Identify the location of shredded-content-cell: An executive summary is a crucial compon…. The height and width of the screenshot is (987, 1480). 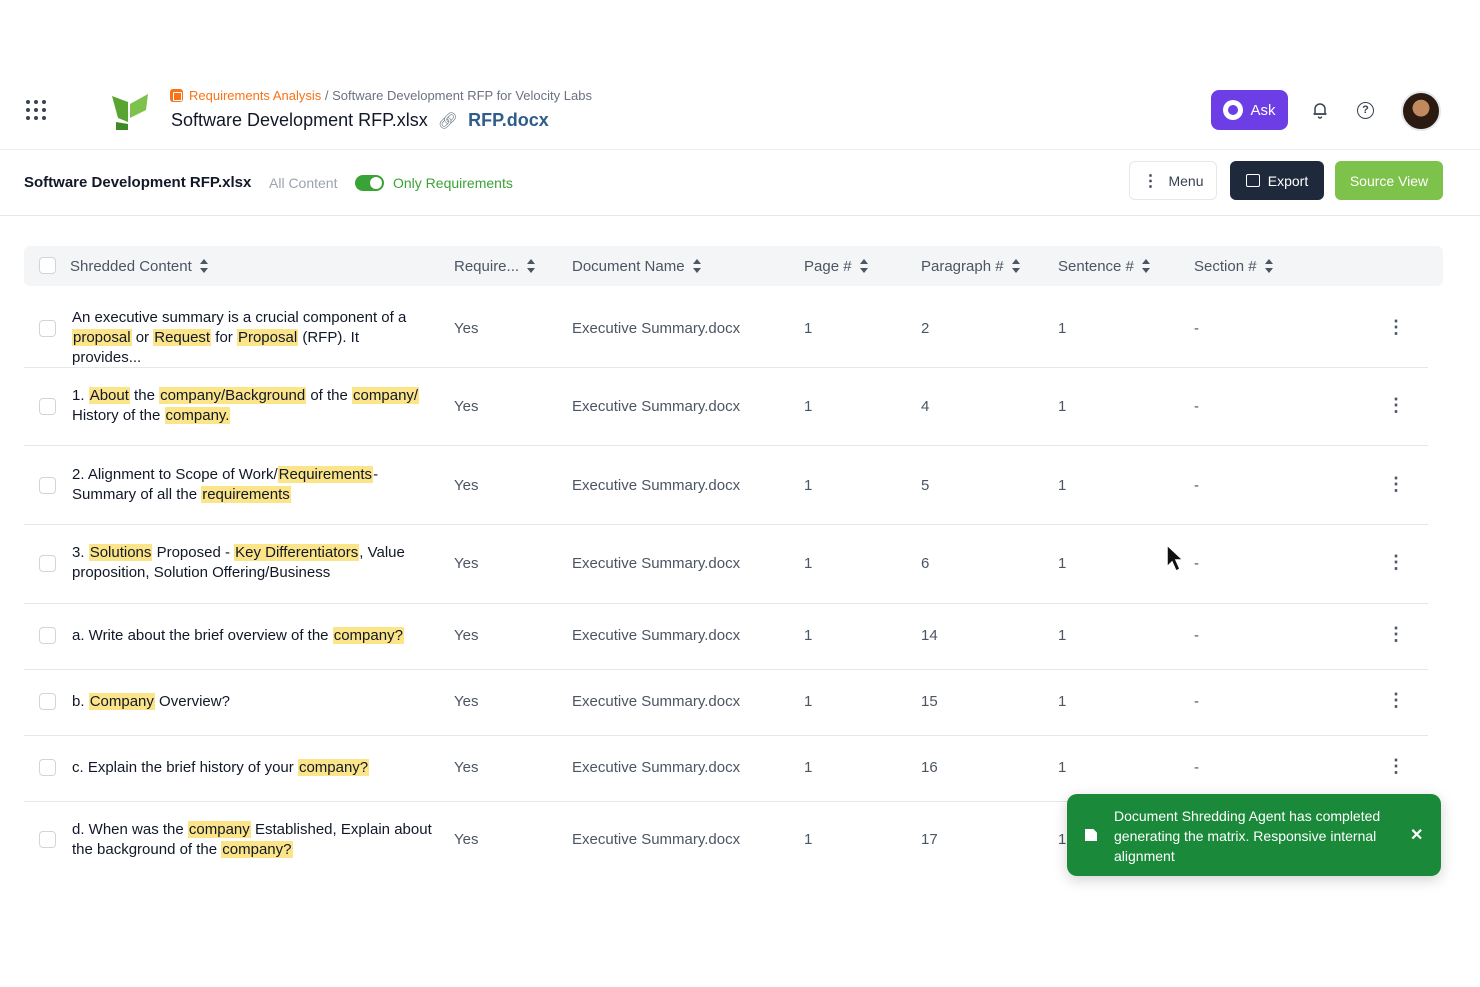
(252, 338).